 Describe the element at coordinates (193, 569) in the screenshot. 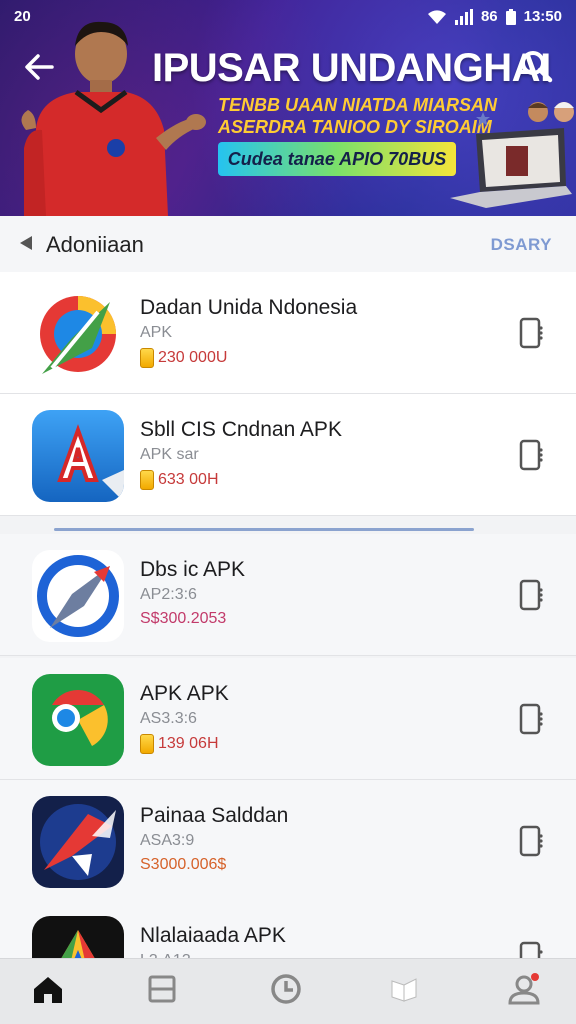

I see `app-name: Dbs ic APK` at that location.